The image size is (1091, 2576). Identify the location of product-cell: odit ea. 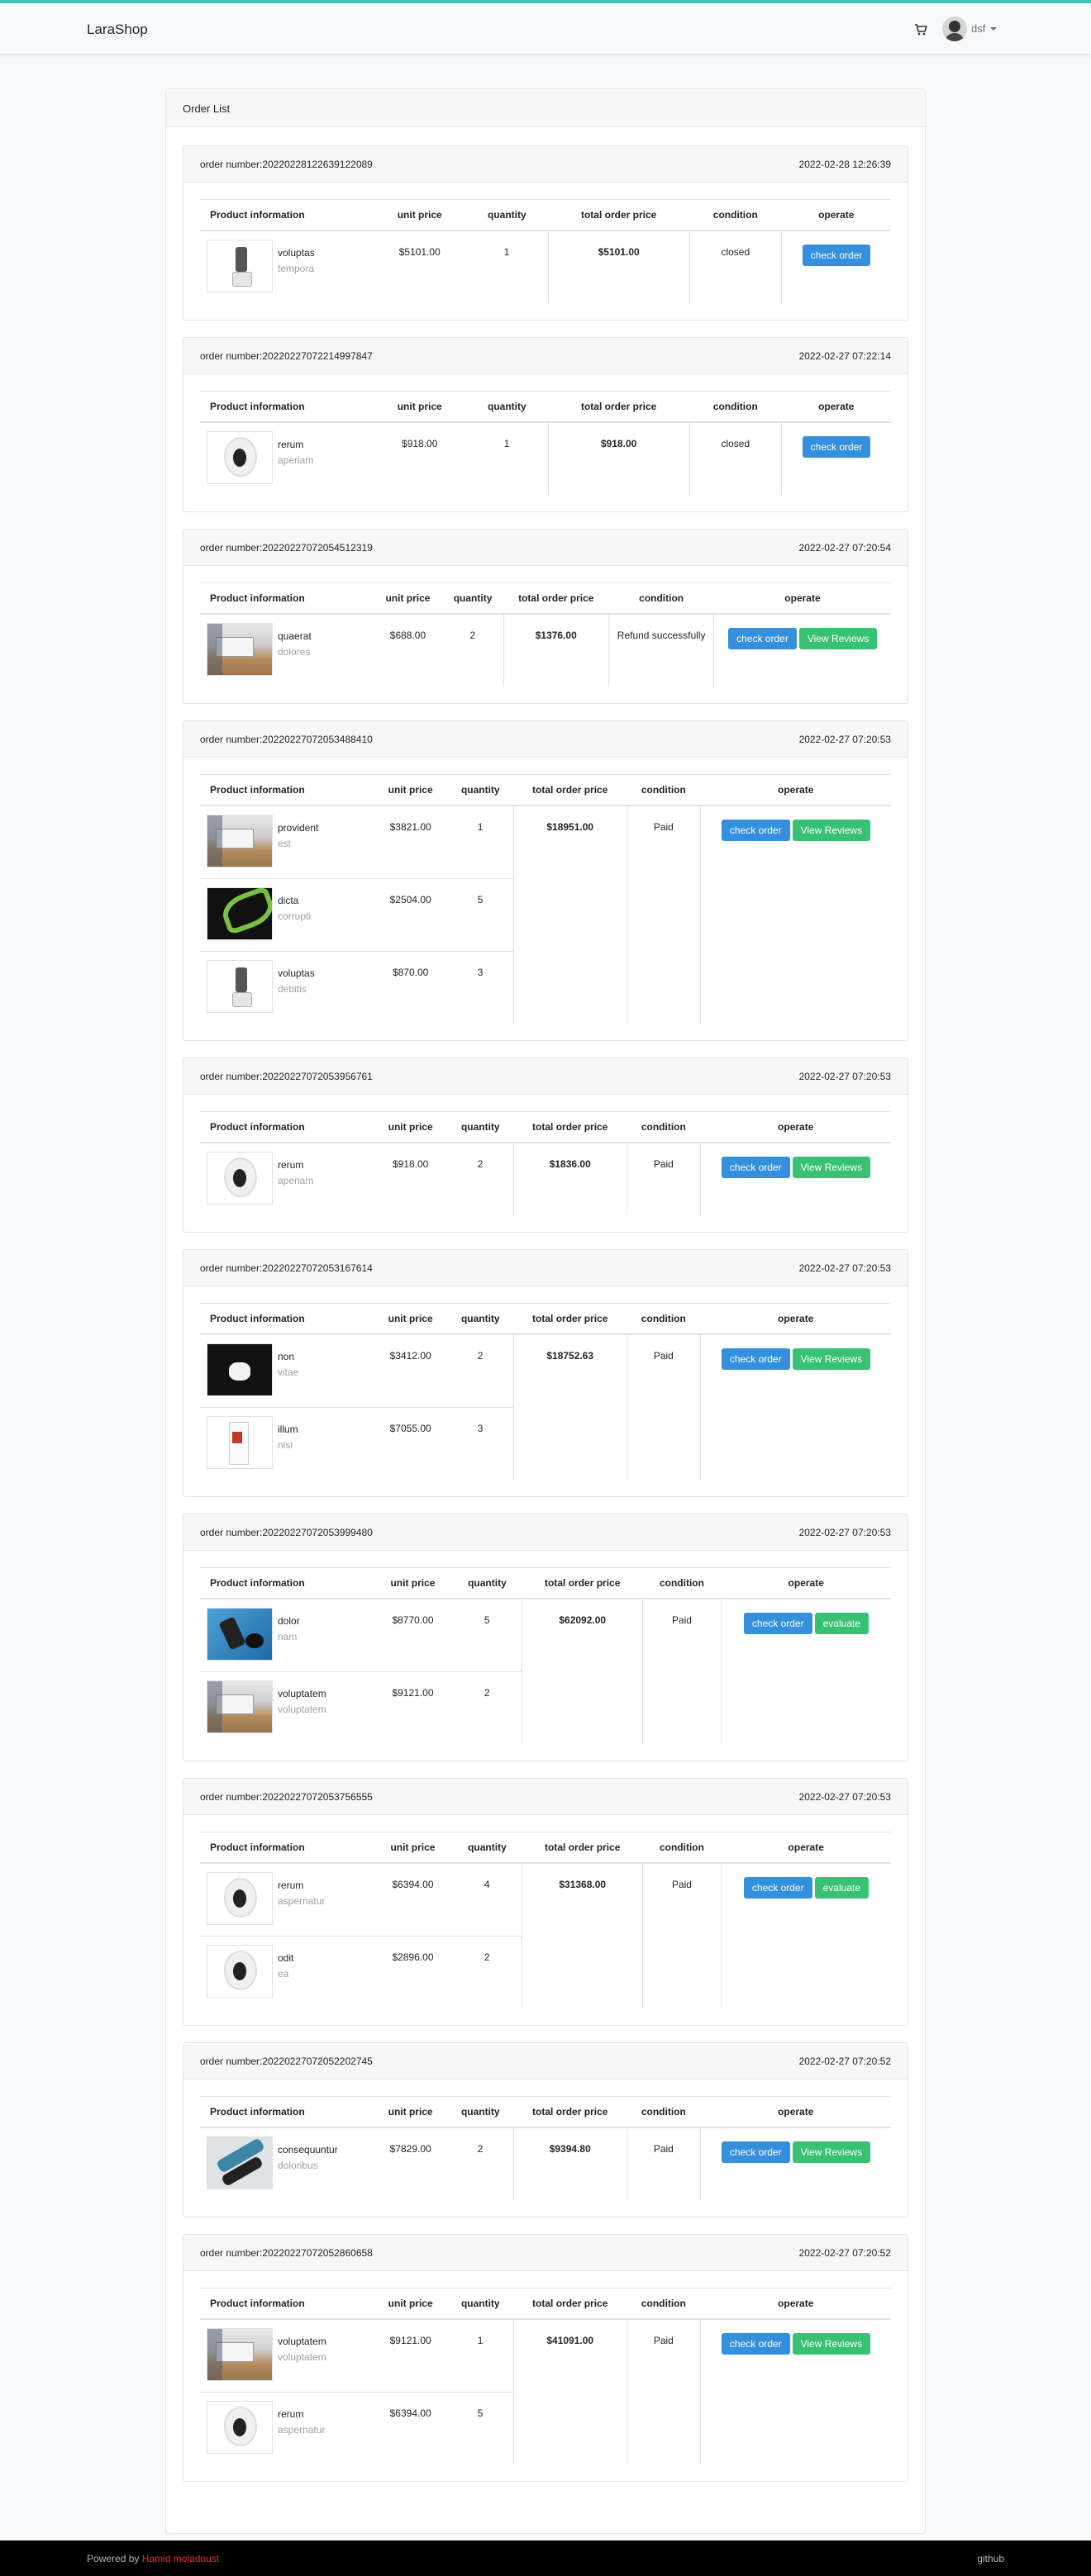
(287, 1972).